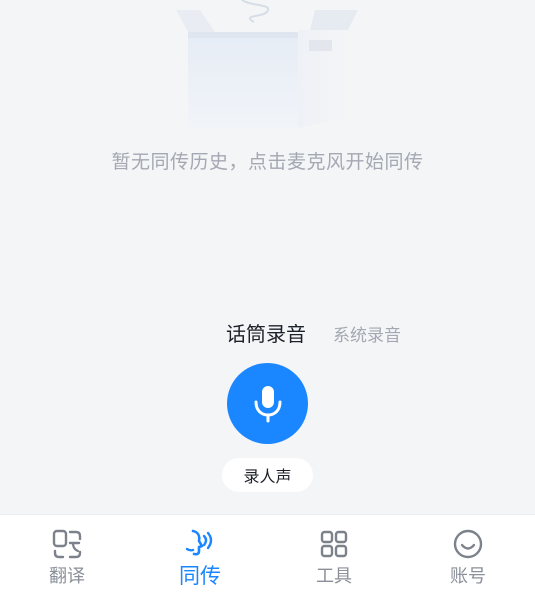  What do you see at coordinates (267, 64) in the screenshot?
I see `empty-box-illustration` at bounding box center [267, 64].